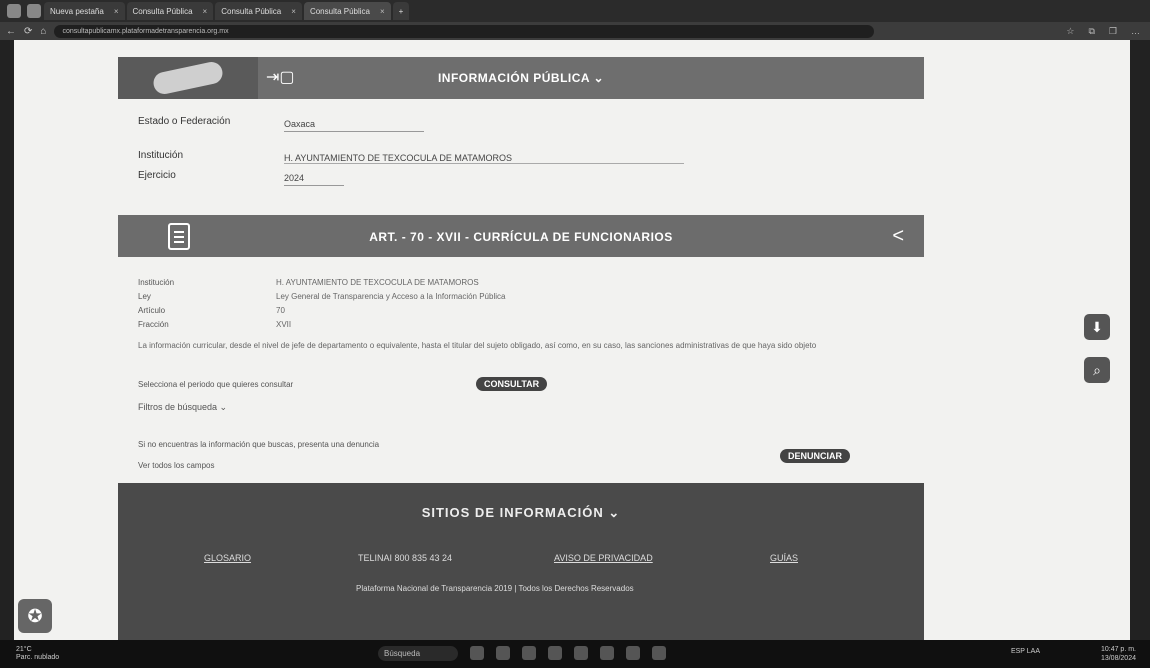 Image resolution: width=1150 pixels, height=668 pixels. I want to click on detail-value: XVII, so click(284, 324).